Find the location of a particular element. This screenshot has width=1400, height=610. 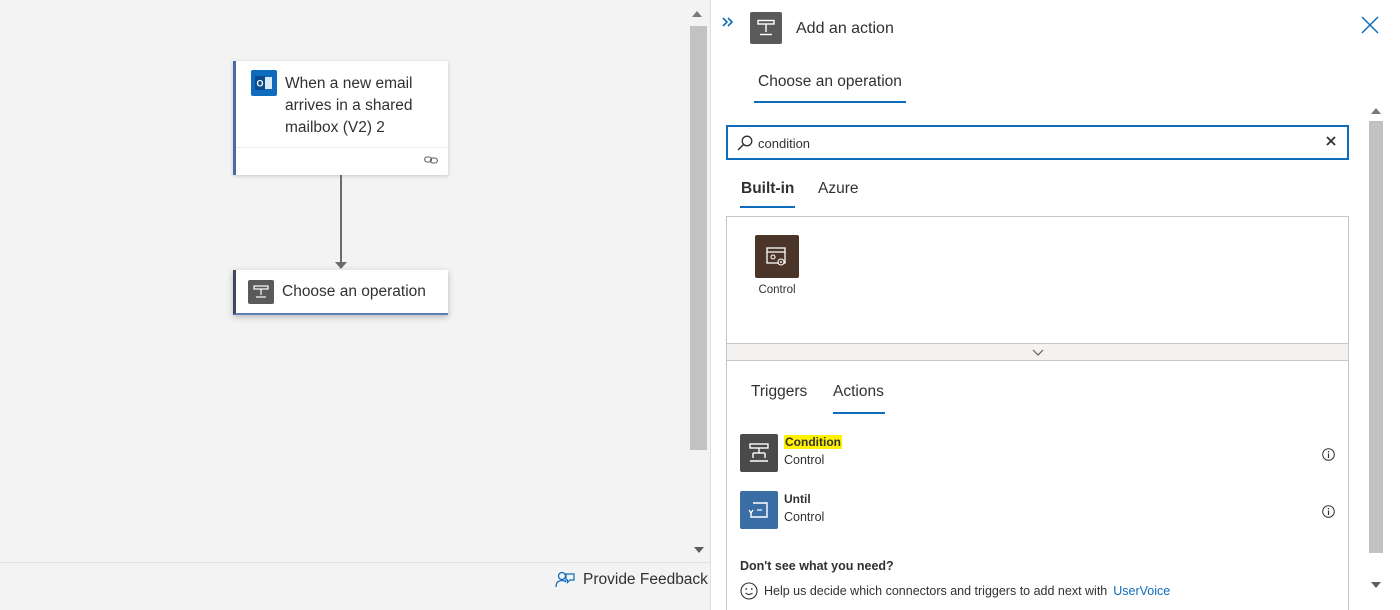

close-button is located at coordinates (1370, 25).